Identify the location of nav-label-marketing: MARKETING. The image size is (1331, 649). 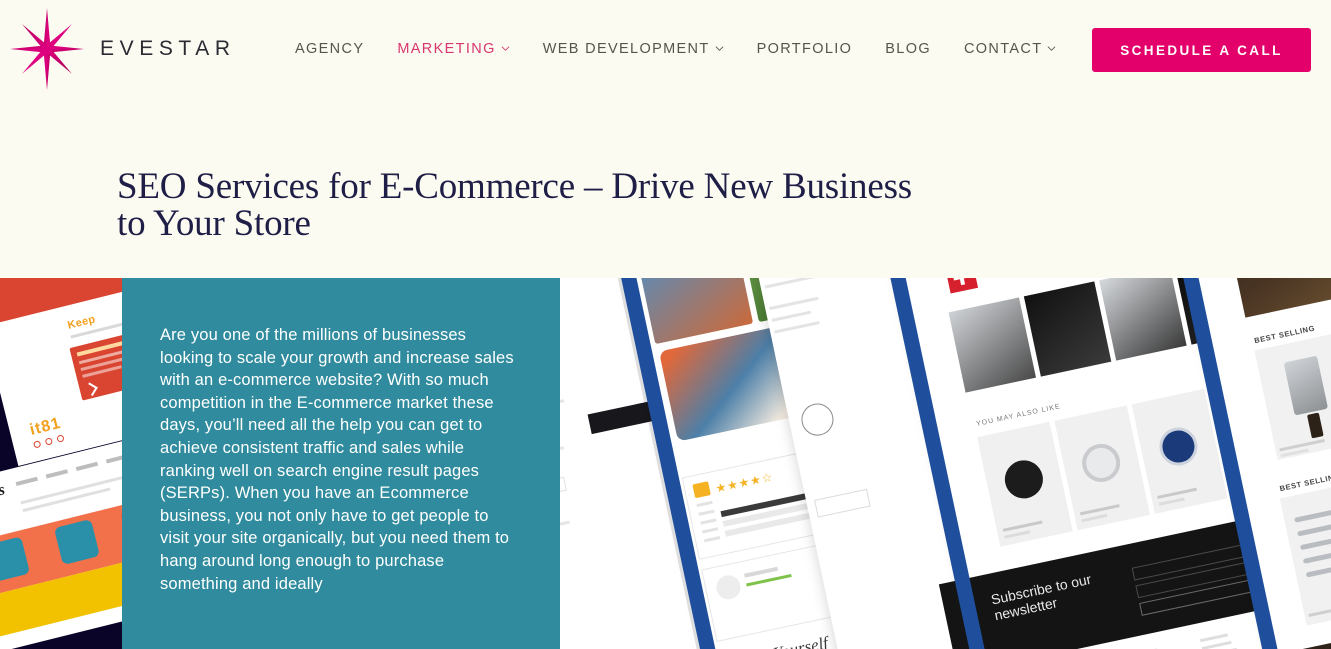
(446, 49).